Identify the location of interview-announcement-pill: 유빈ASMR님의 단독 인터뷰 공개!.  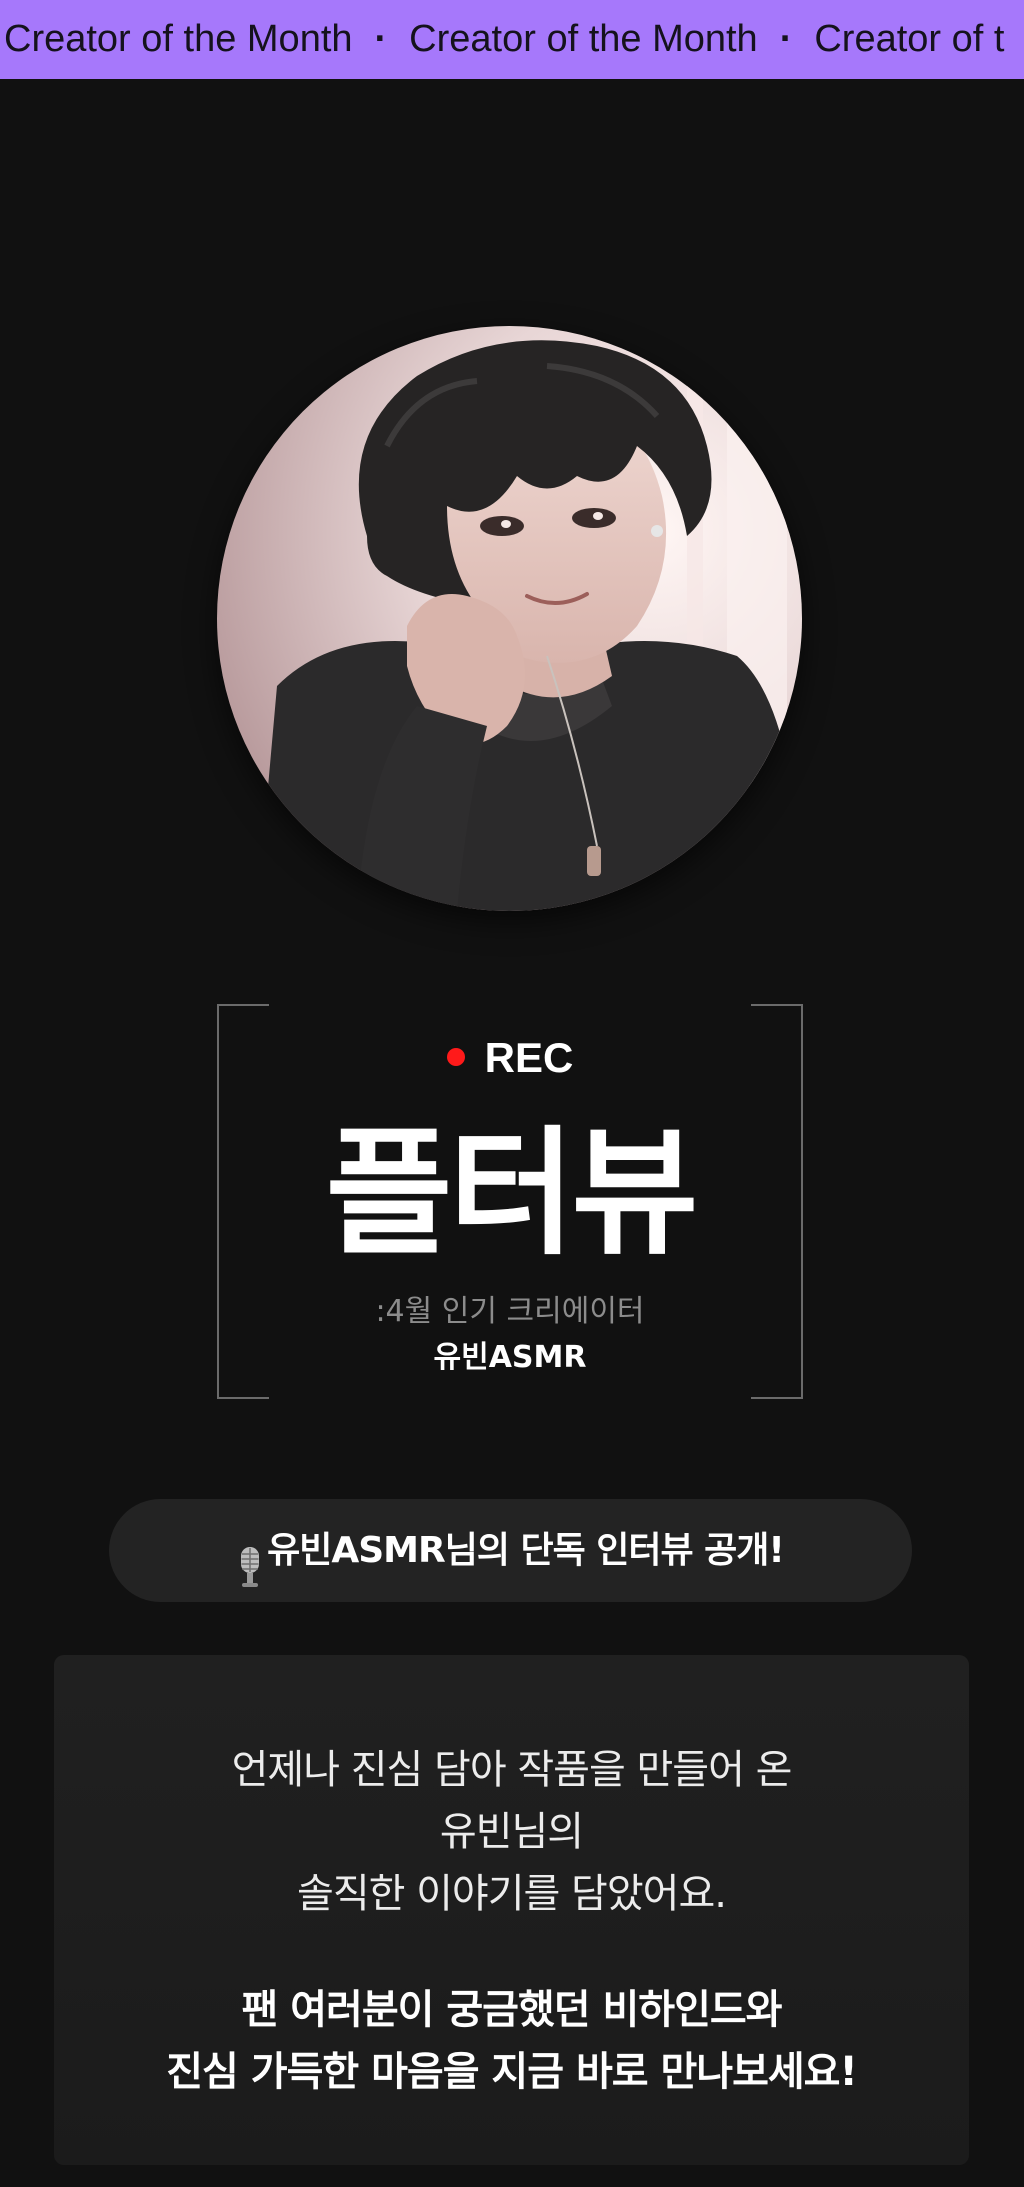
(510, 1550).